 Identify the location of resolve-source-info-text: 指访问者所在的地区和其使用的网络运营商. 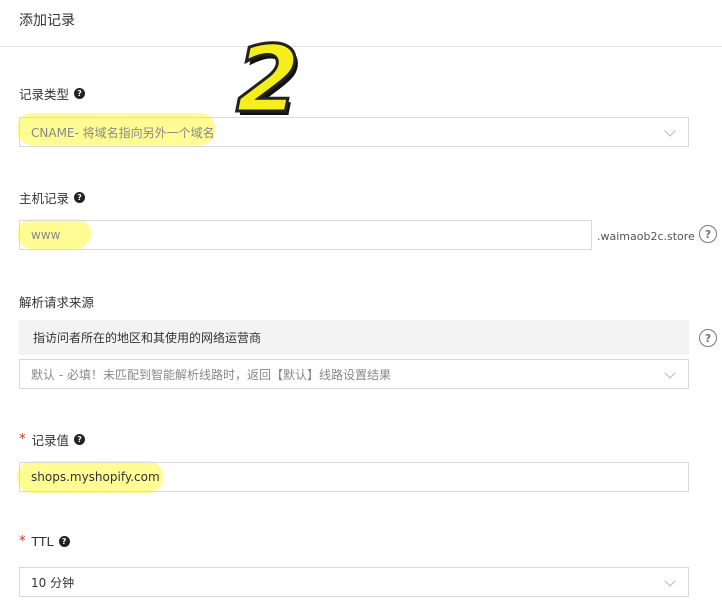
(147, 338).